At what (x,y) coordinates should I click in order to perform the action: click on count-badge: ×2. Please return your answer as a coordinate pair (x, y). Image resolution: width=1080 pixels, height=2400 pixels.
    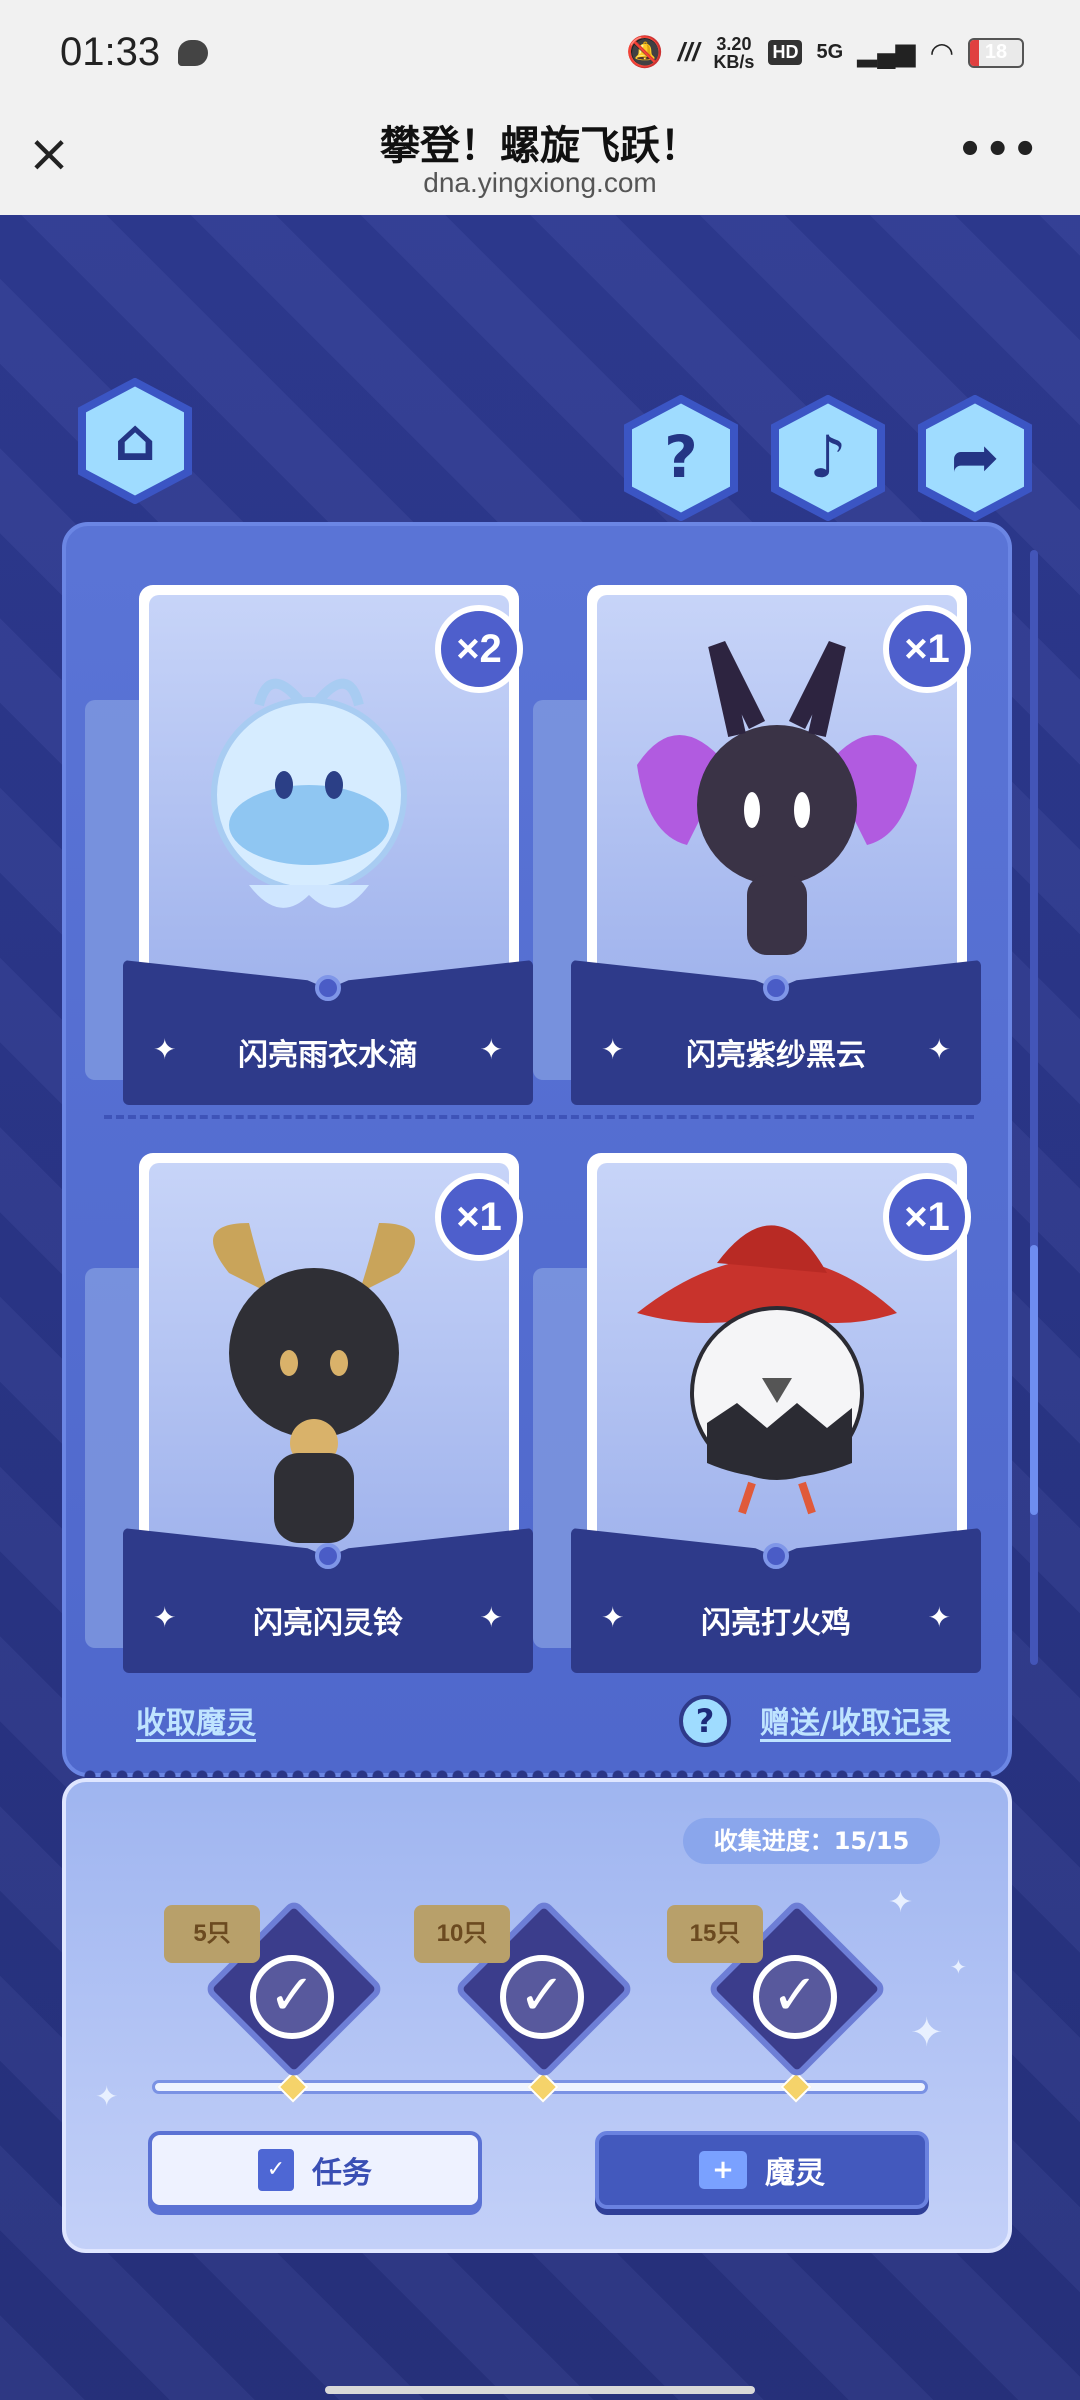
    Looking at the image, I should click on (479, 649).